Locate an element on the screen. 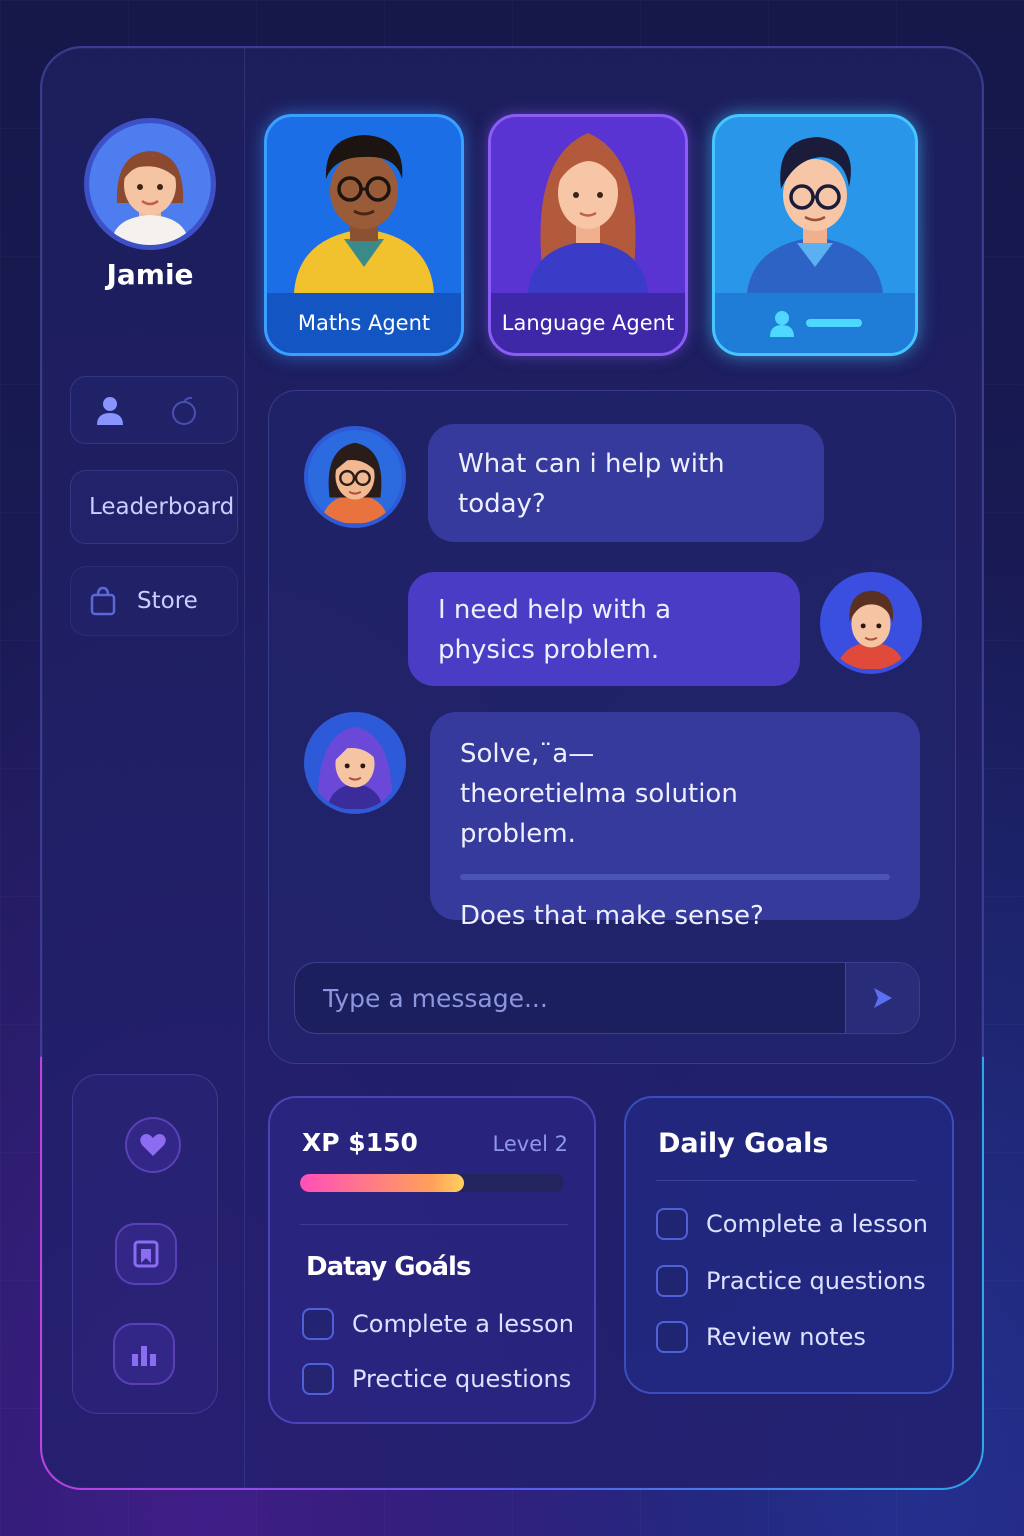 The width and height of the screenshot is (1024, 1536). message-composer is located at coordinates (607, 998).